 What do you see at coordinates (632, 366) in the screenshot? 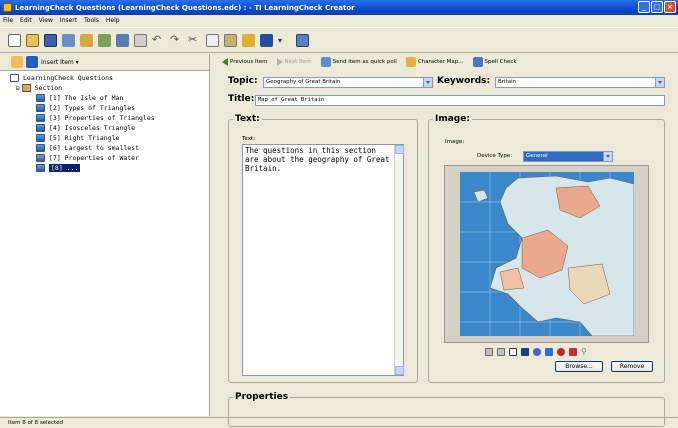
I see `remove-button: Remove` at bounding box center [632, 366].